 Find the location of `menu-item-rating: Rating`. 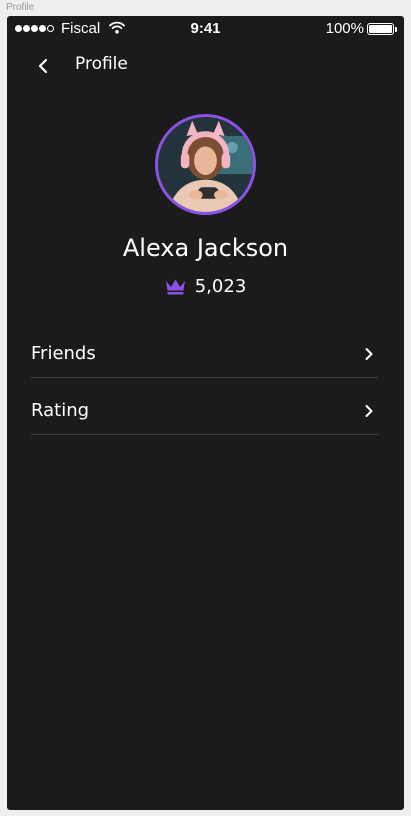

menu-item-rating: Rating is located at coordinates (204, 411).